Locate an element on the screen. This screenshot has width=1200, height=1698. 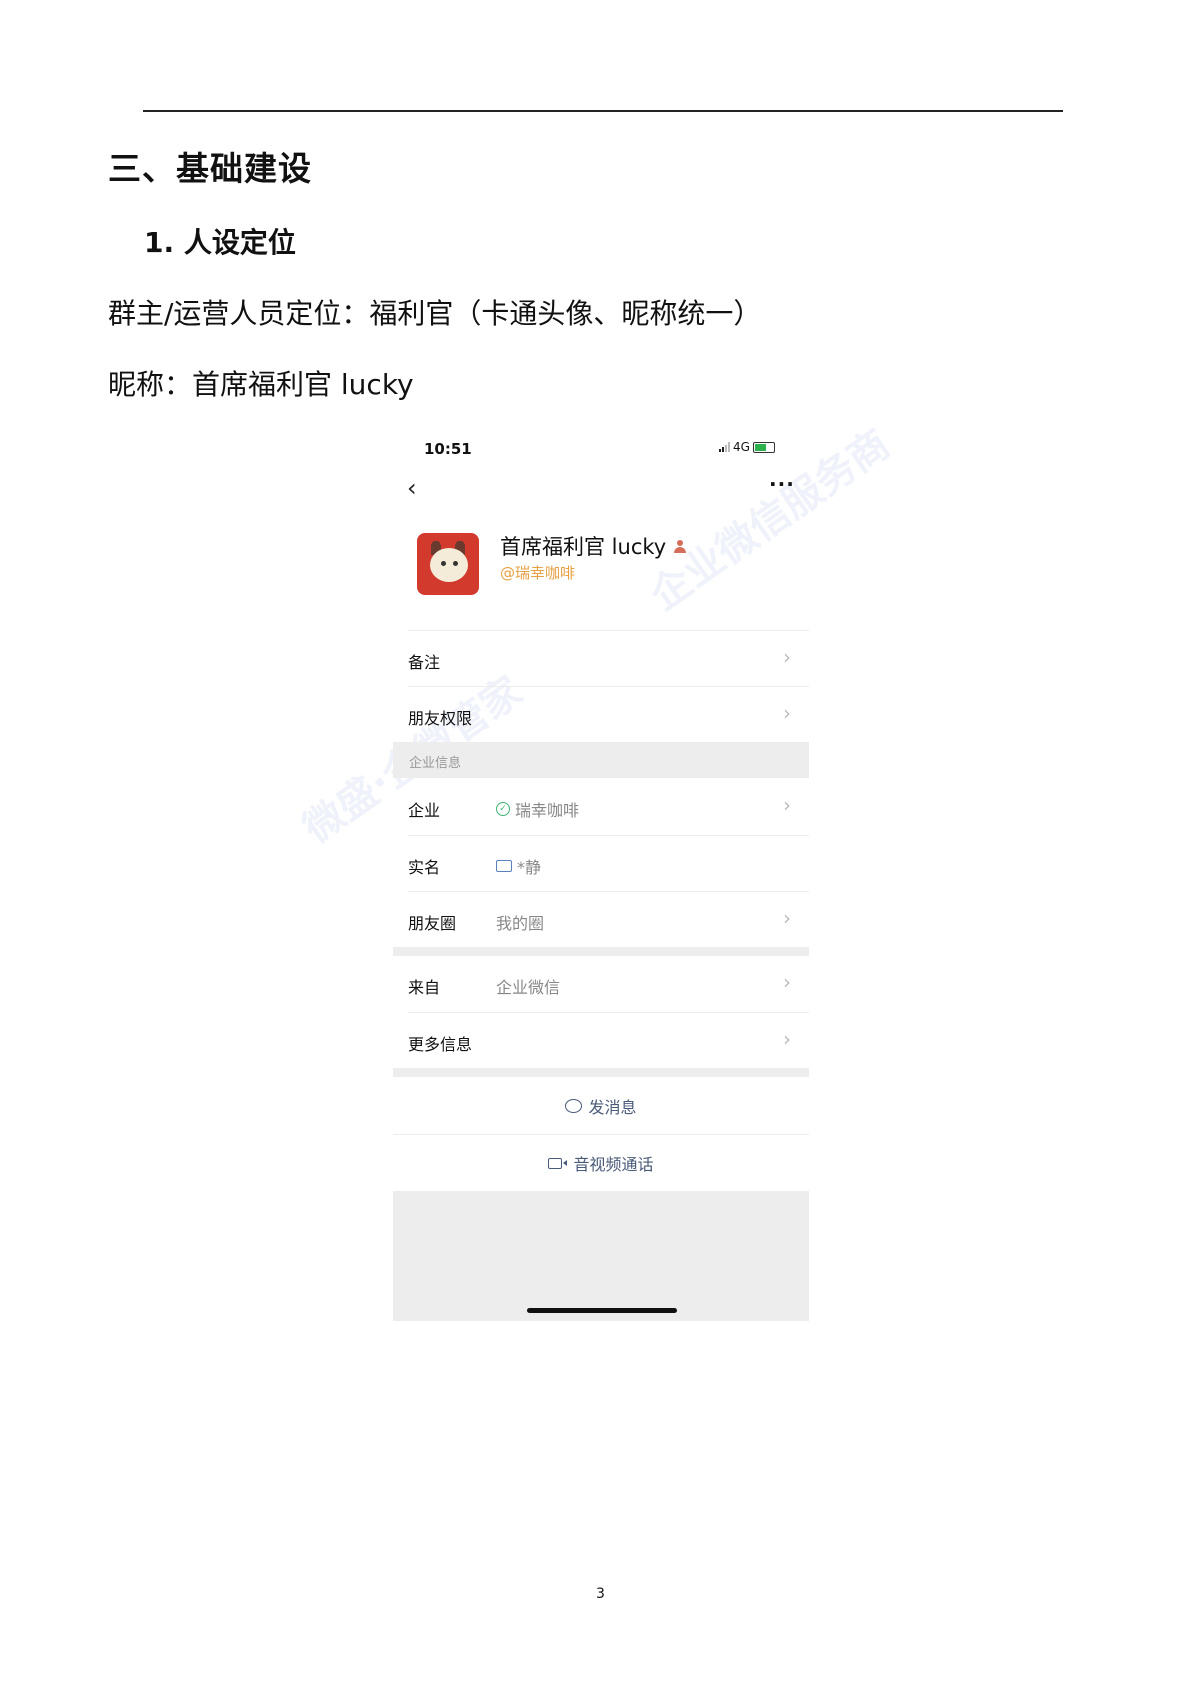
send-message-button: 发消息 is located at coordinates (601, 1106).